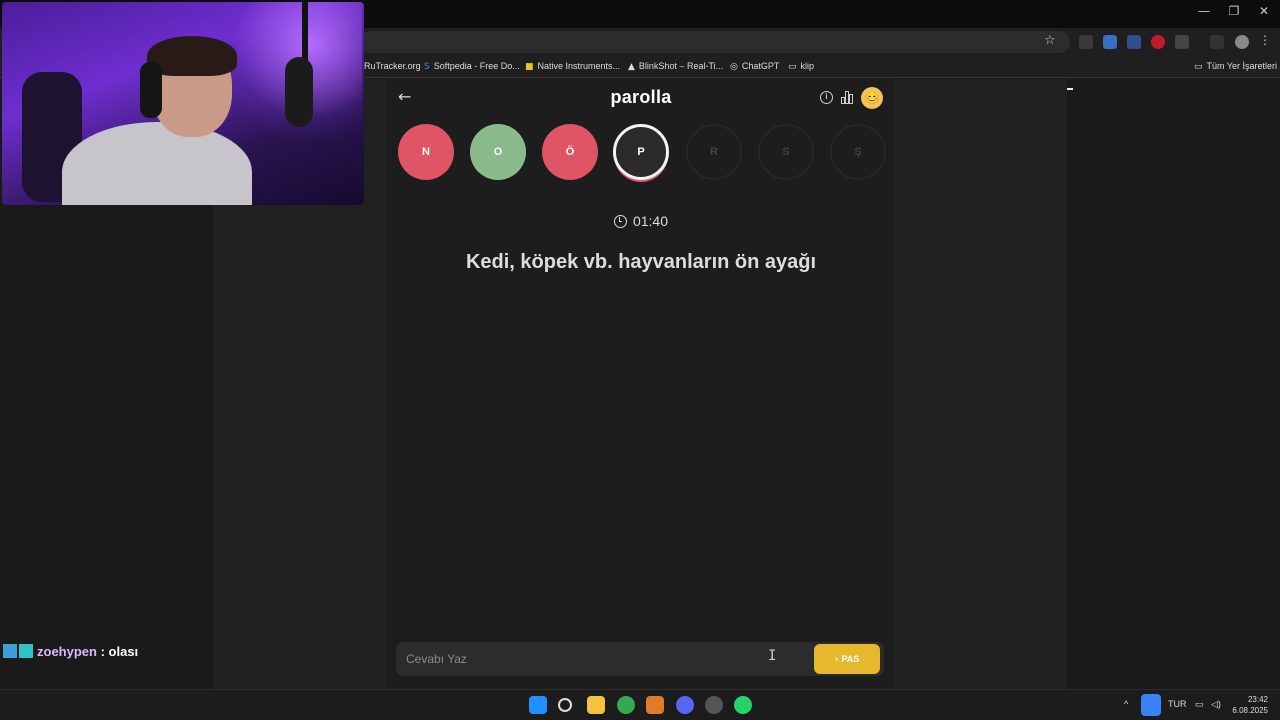 The width and height of the screenshot is (1280, 720). Describe the element at coordinates (772, 656) in the screenshot. I see `text-cursor-icon: I` at that location.